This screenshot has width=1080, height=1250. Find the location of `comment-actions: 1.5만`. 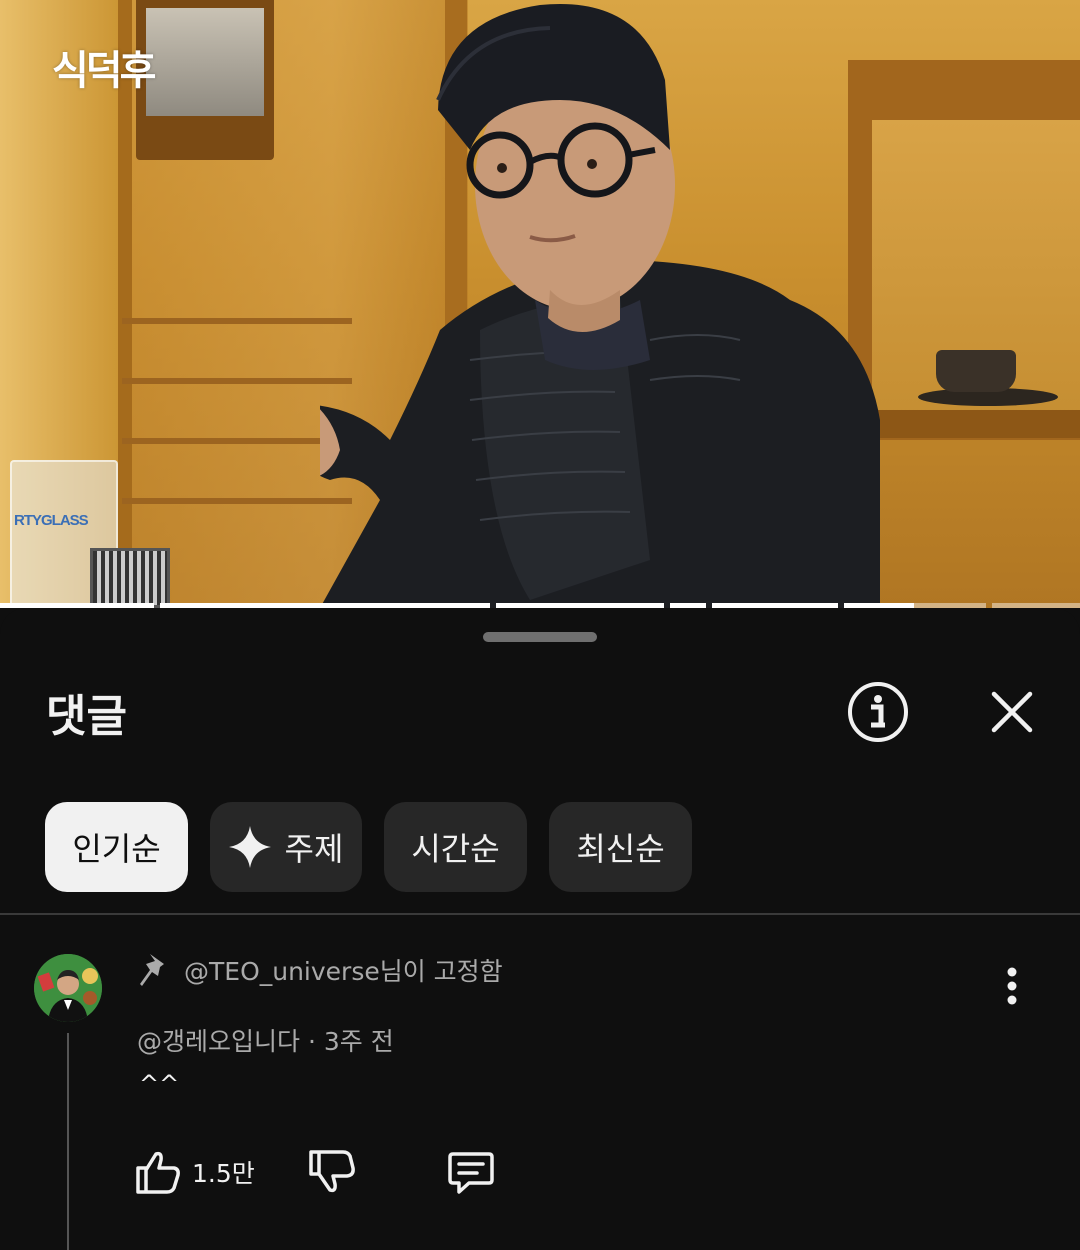

comment-actions: 1.5만 is located at coordinates (314, 1172).